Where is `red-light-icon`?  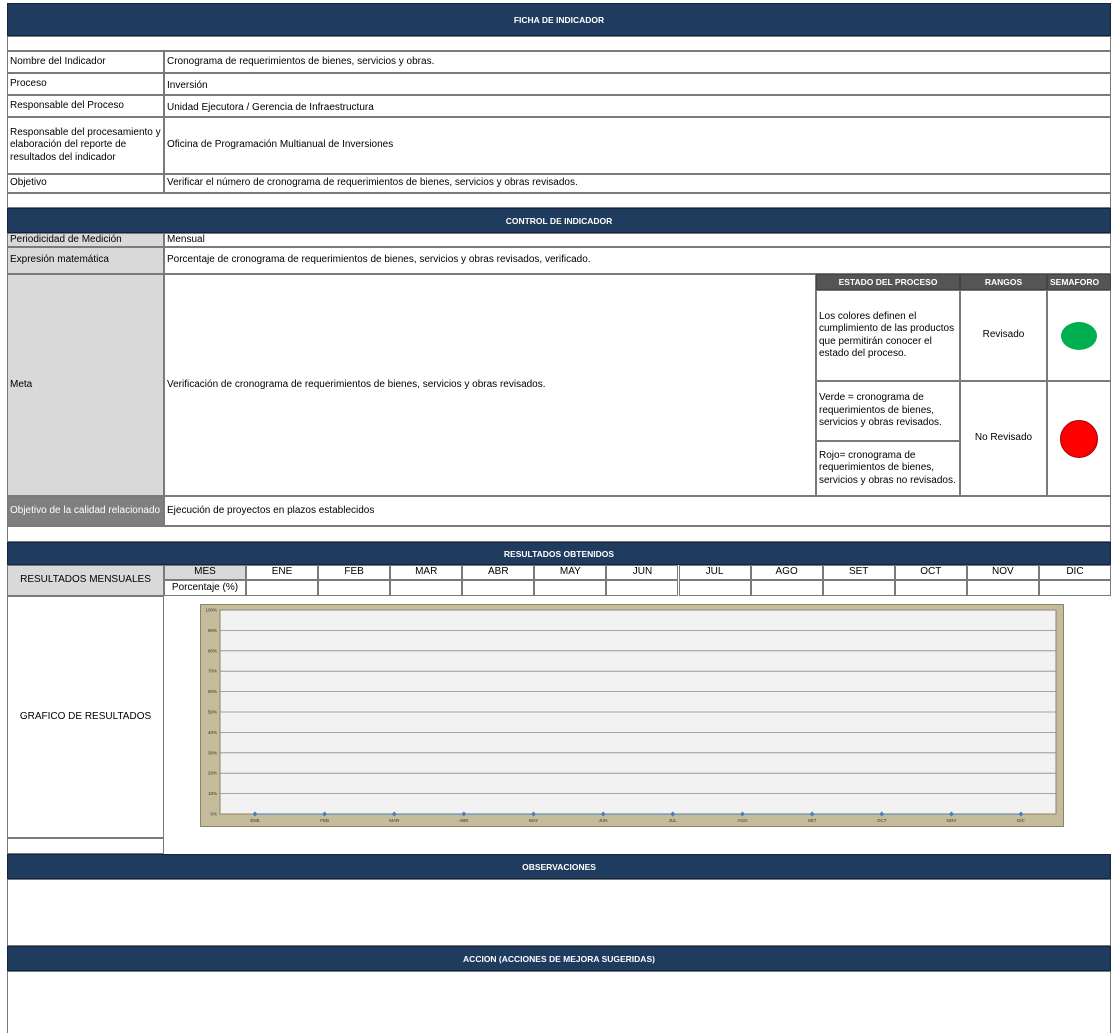 red-light-icon is located at coordinates (1079, 438).